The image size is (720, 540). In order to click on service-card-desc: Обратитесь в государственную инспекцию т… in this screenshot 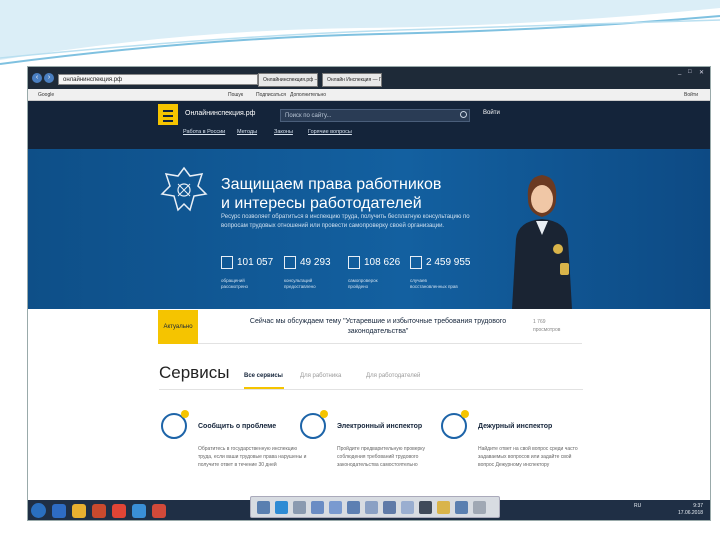, I will do `click(252, 457)`.